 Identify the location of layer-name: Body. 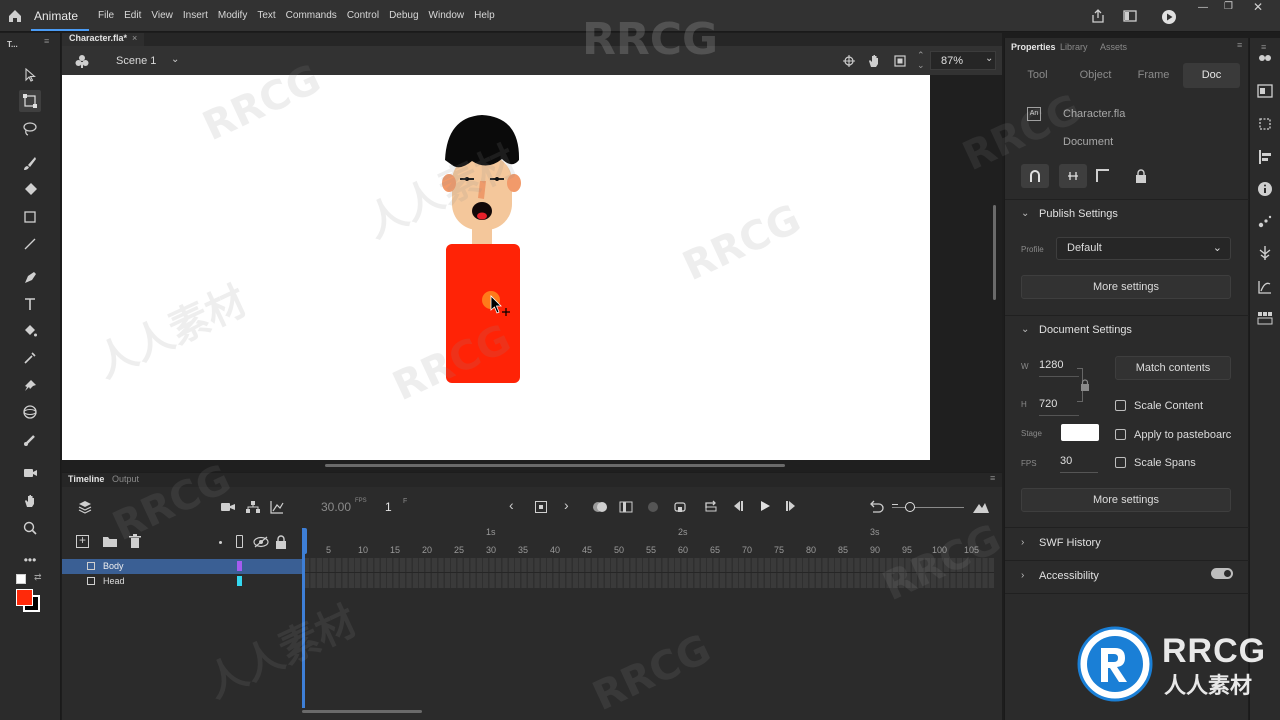
(113, 566).